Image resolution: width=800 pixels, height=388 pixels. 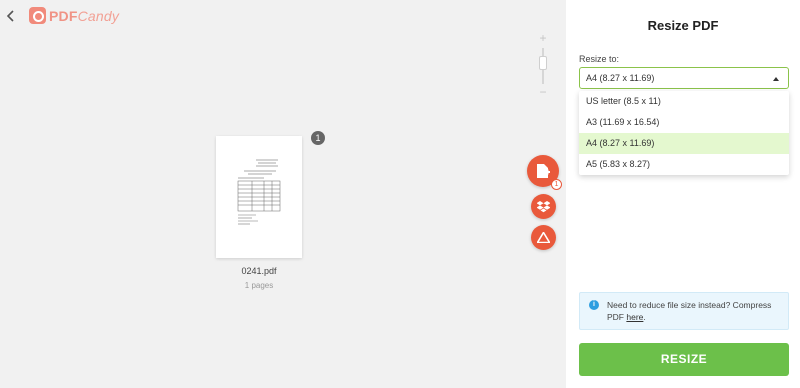 I want to click on page-size-select: A4 (8.27 x 11.69), so click(x=684, y=78).